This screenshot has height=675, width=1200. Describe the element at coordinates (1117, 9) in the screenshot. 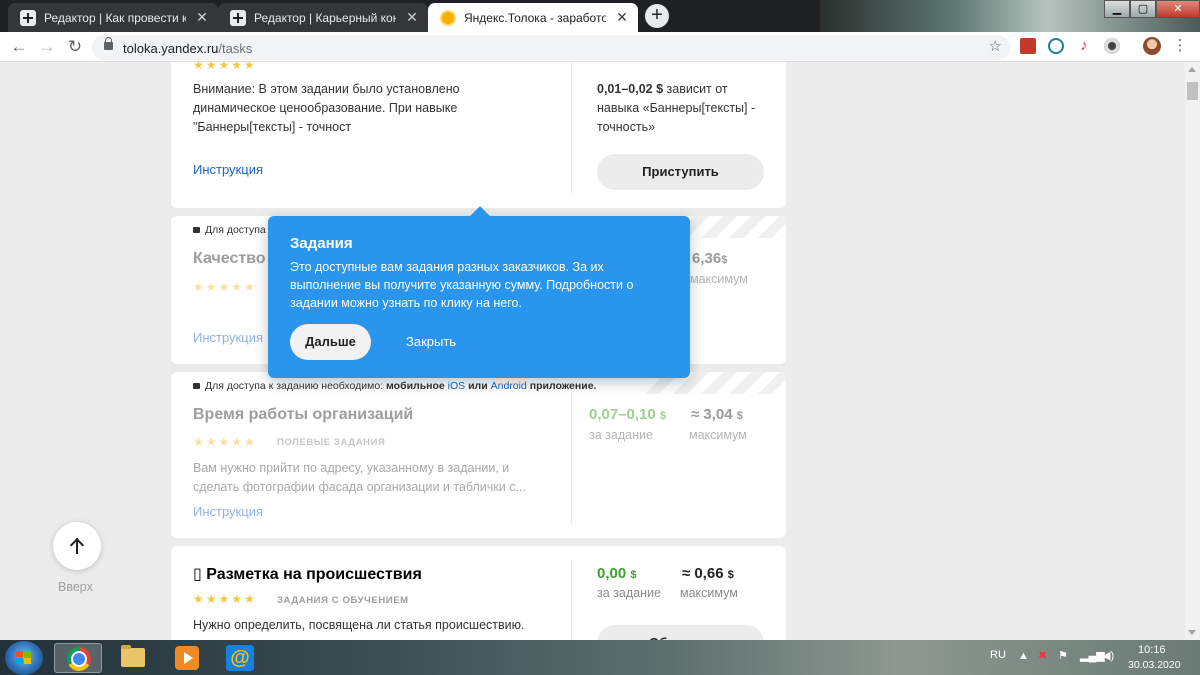

I see `minimize-button: ▁` at that location.